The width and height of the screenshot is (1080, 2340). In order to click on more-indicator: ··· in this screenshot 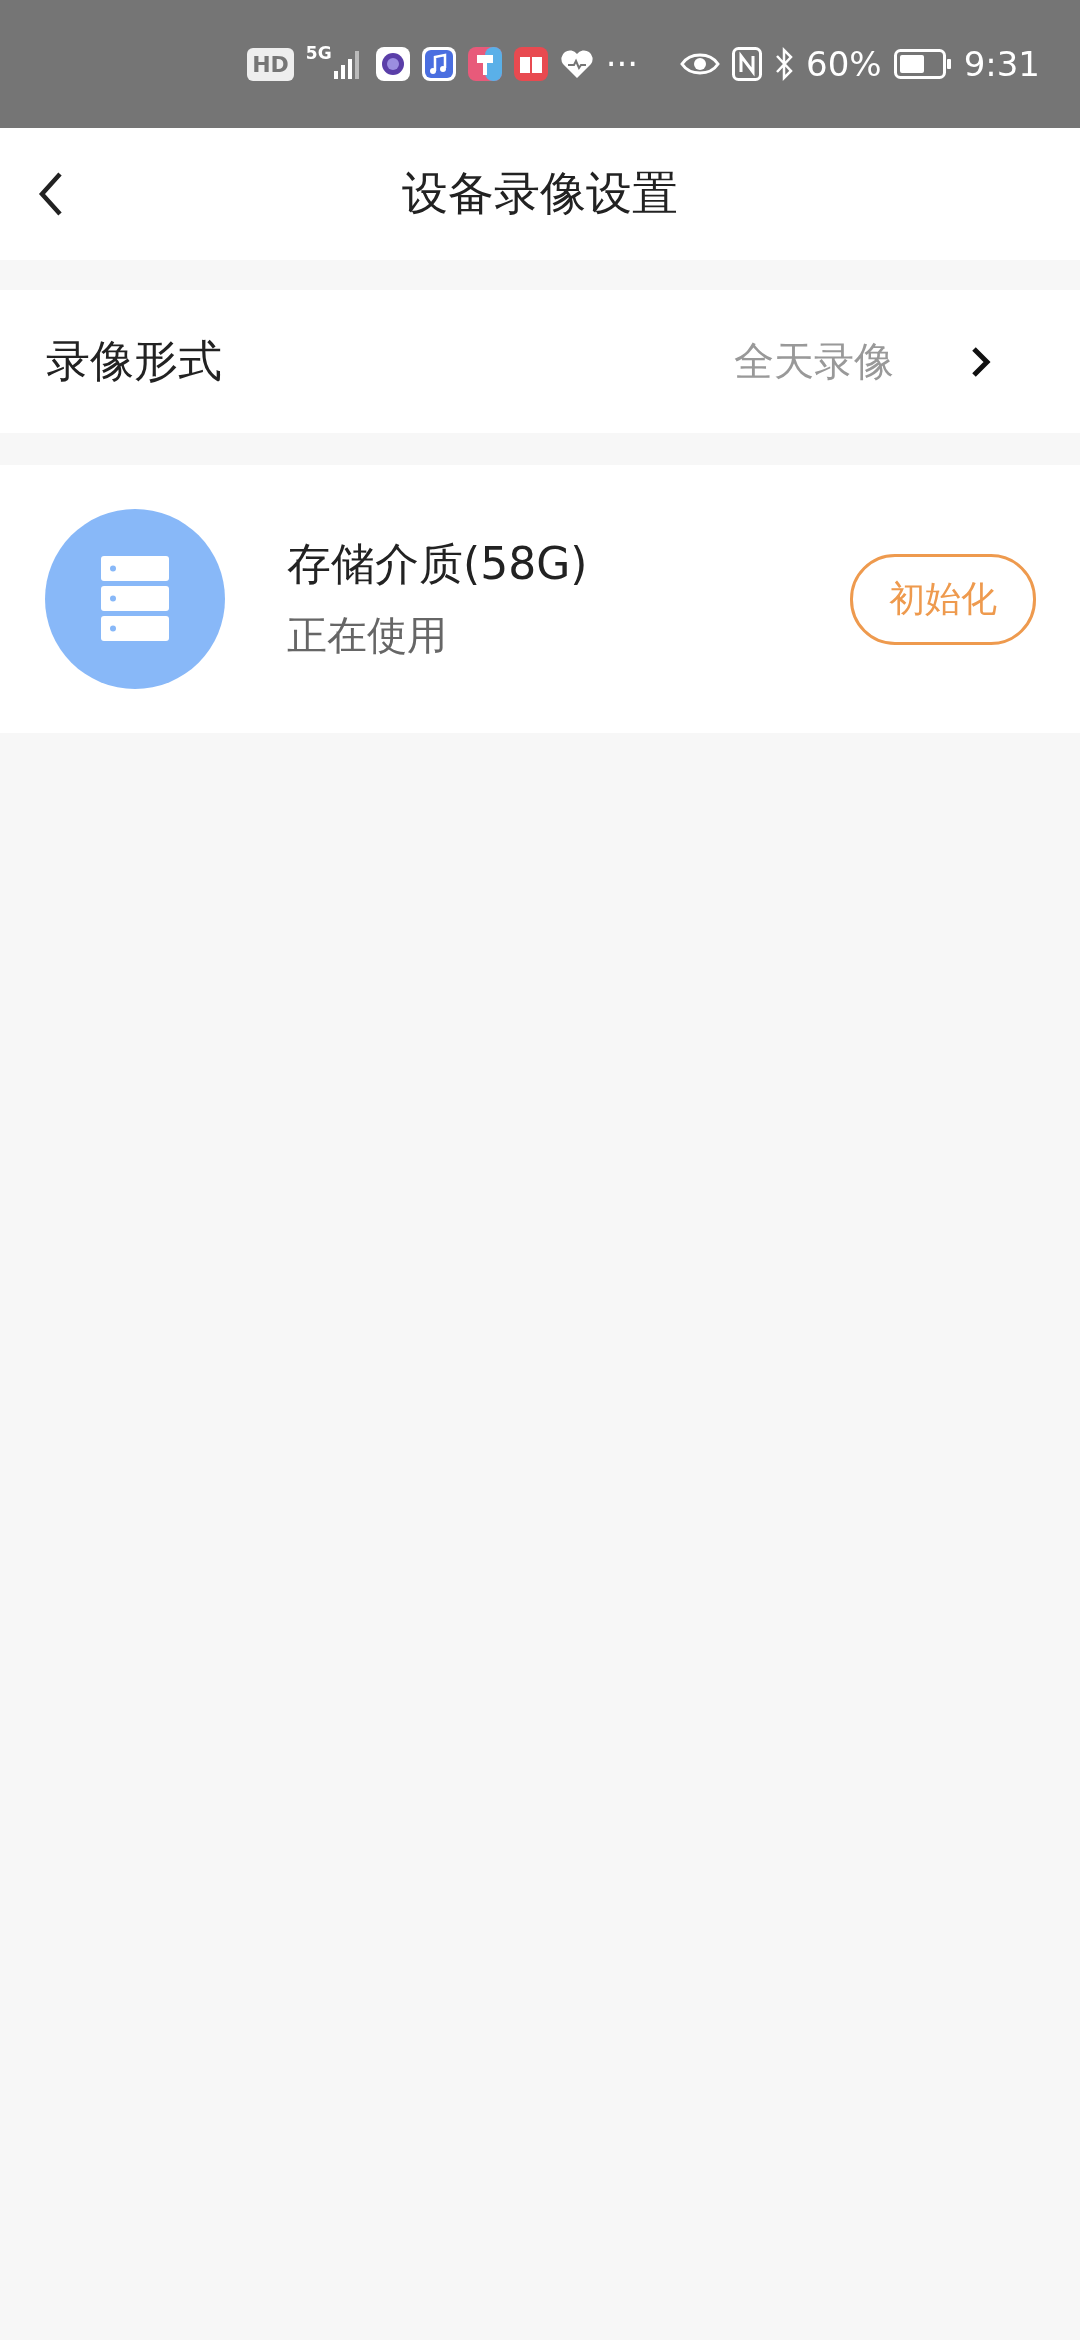, I will do `click(622, 64)`.